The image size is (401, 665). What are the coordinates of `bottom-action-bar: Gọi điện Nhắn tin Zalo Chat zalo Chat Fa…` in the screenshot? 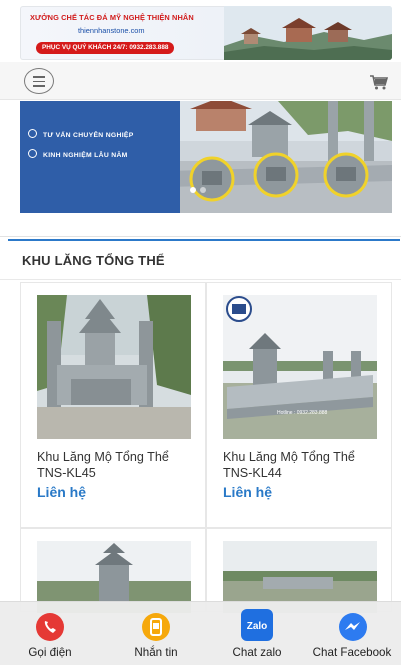 It's located at (200, 633).